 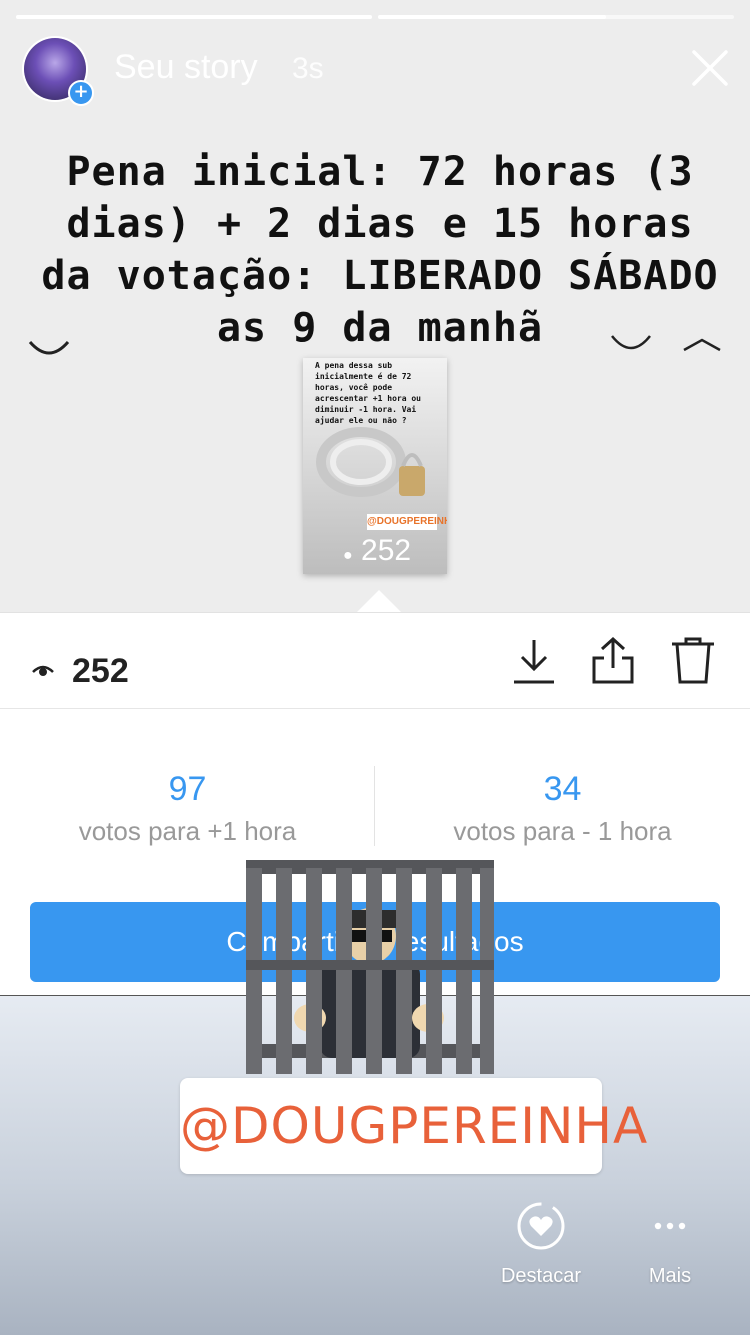 What do you see at coordinates (100, 671) in the screenshot?
I see `views-count: 252` at bounding box center [100, 671].